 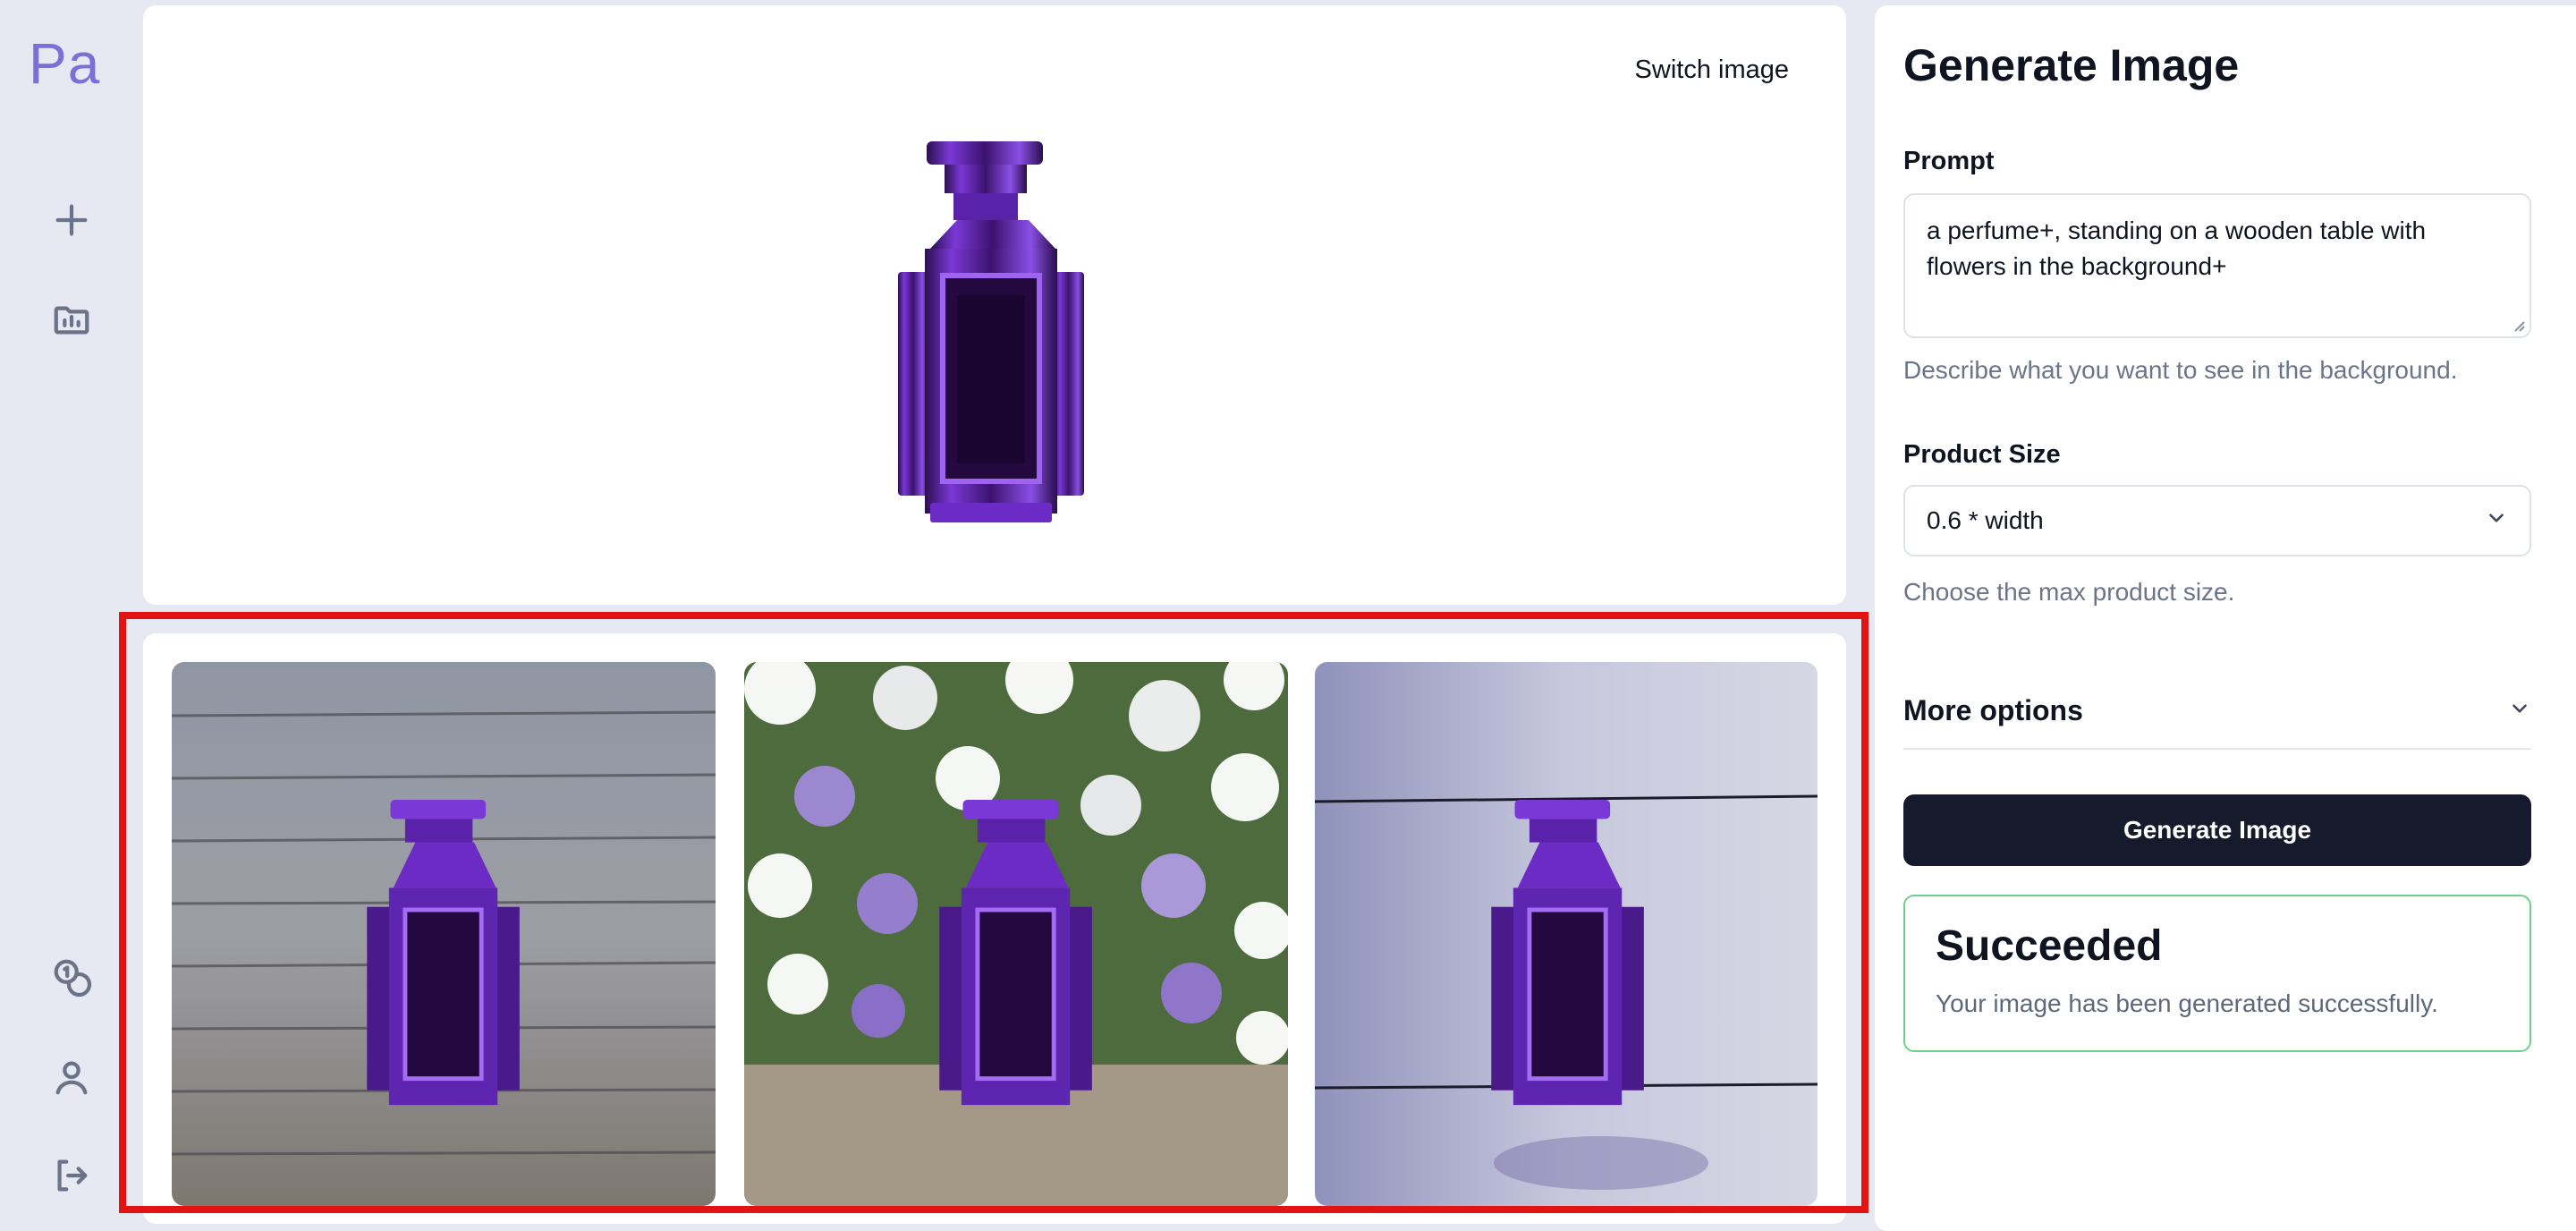 What do you see at coordinates (2217, 830) in the screenshot?
I see `generate-image-button: Generate Image` at bounding box center [2217, 830].